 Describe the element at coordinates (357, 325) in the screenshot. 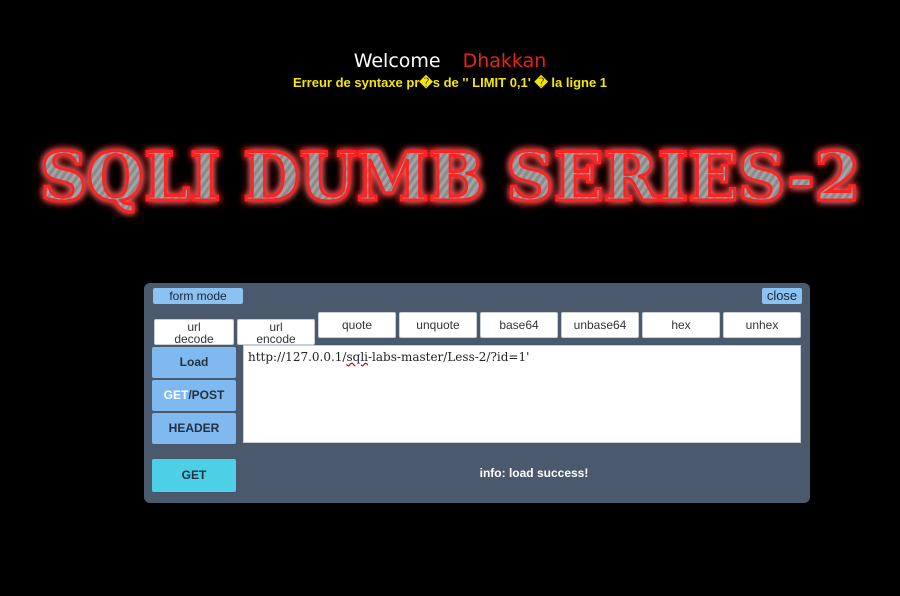

I see `quote-button: quote` at that location.